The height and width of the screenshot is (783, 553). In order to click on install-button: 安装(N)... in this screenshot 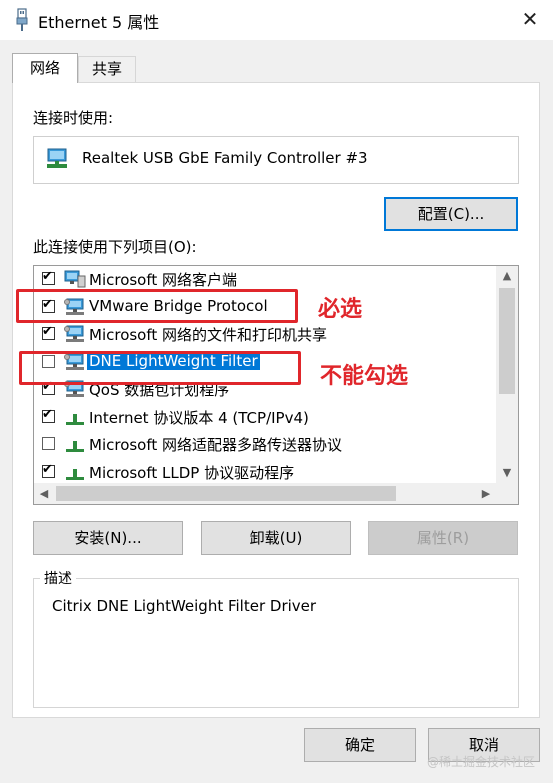, I will do `click(108, 538)`.